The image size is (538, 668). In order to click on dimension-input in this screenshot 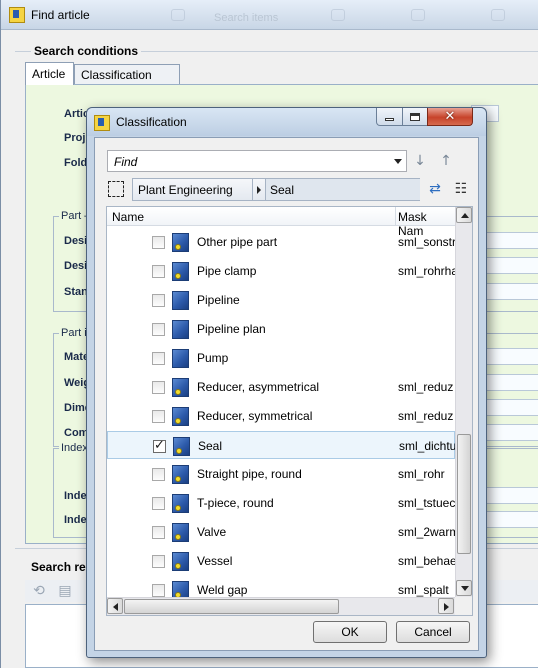, I will do `click(508, 407)`.